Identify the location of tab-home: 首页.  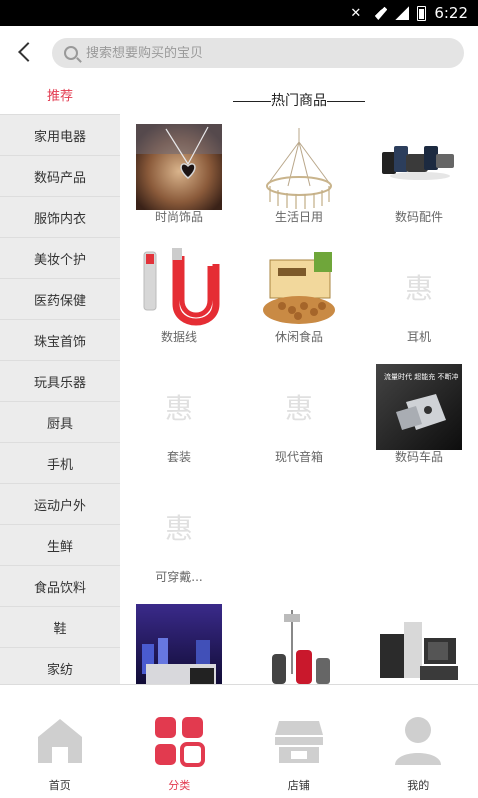
(60, 741).